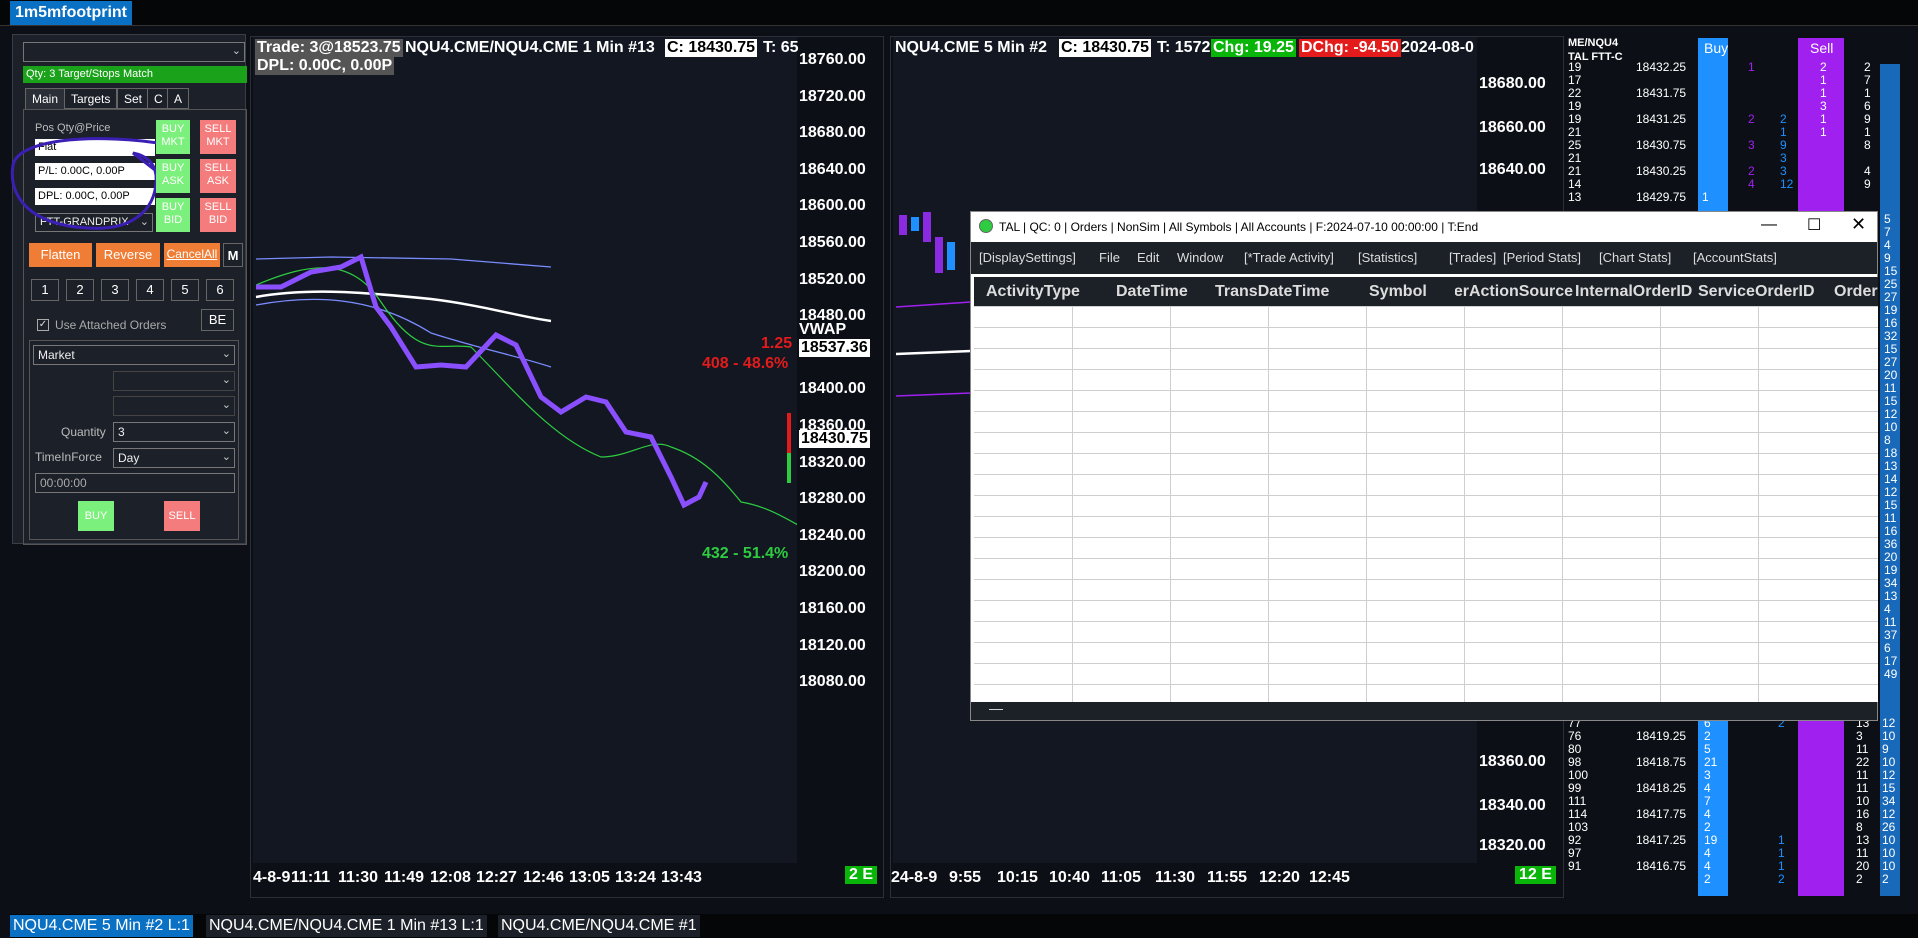 This screenshot has height=938, width=1918. Describe the element at coordinates (101, 926) in the screenshot. I see `tab-chart-5m: NQU4.CME 5 Min #2 L:1` at that location.